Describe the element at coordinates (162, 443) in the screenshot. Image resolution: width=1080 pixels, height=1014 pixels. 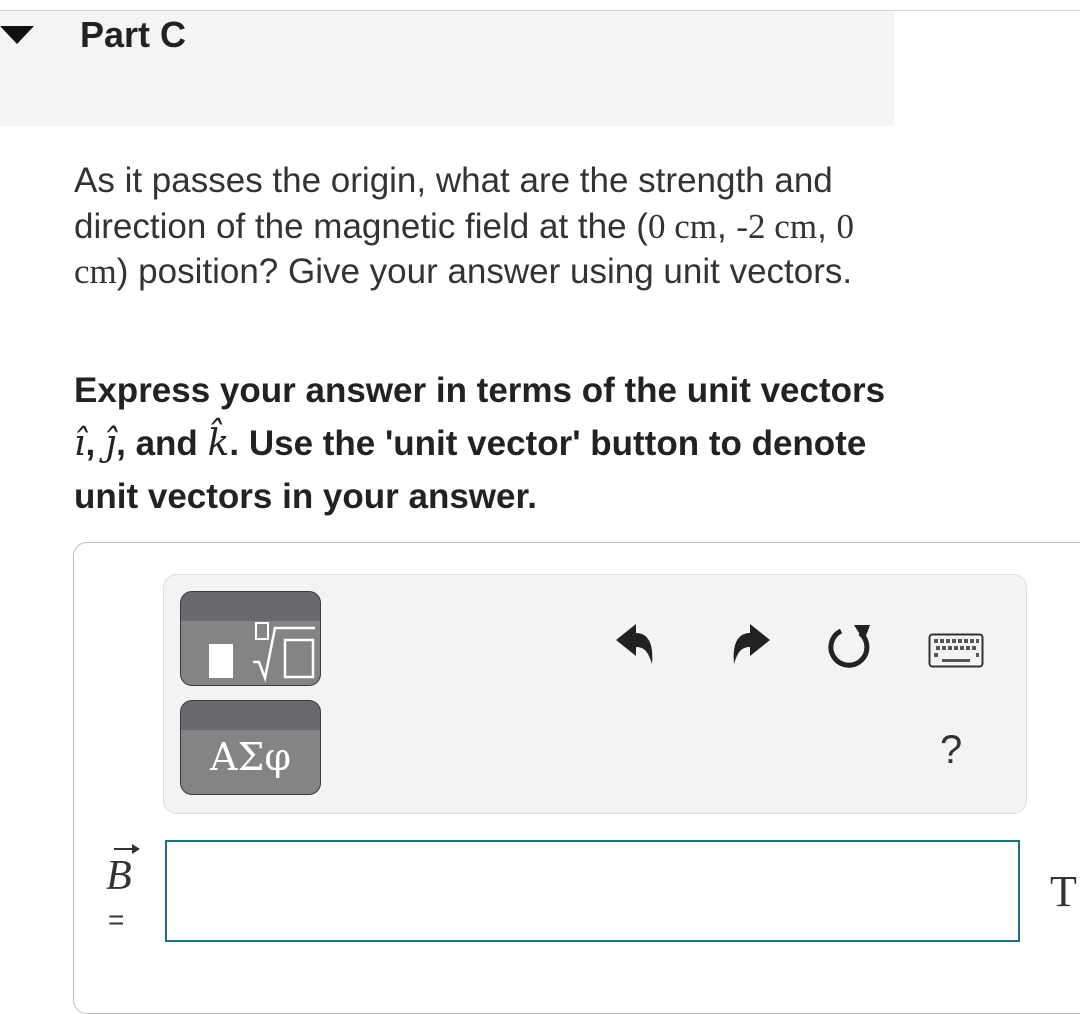
I see `separator: , and` at that location.